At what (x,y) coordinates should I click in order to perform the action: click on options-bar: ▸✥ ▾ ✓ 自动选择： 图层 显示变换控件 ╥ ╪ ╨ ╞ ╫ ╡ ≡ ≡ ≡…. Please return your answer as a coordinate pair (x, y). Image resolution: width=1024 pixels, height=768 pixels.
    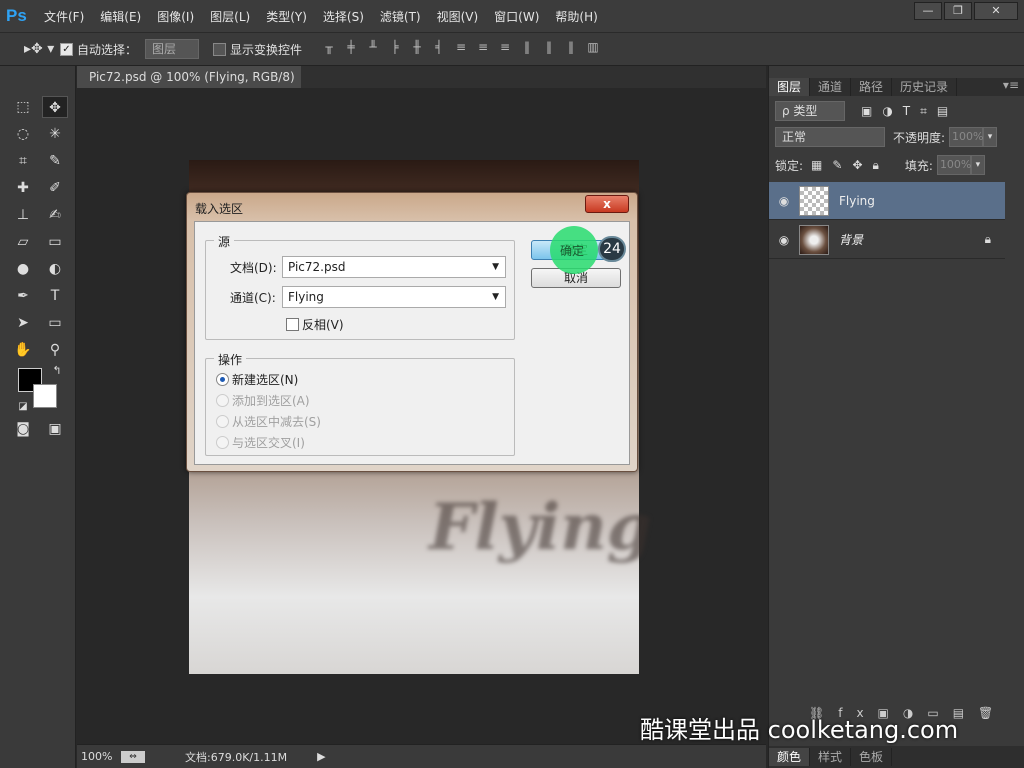
    Looking at the image, I should click on (512, 49).